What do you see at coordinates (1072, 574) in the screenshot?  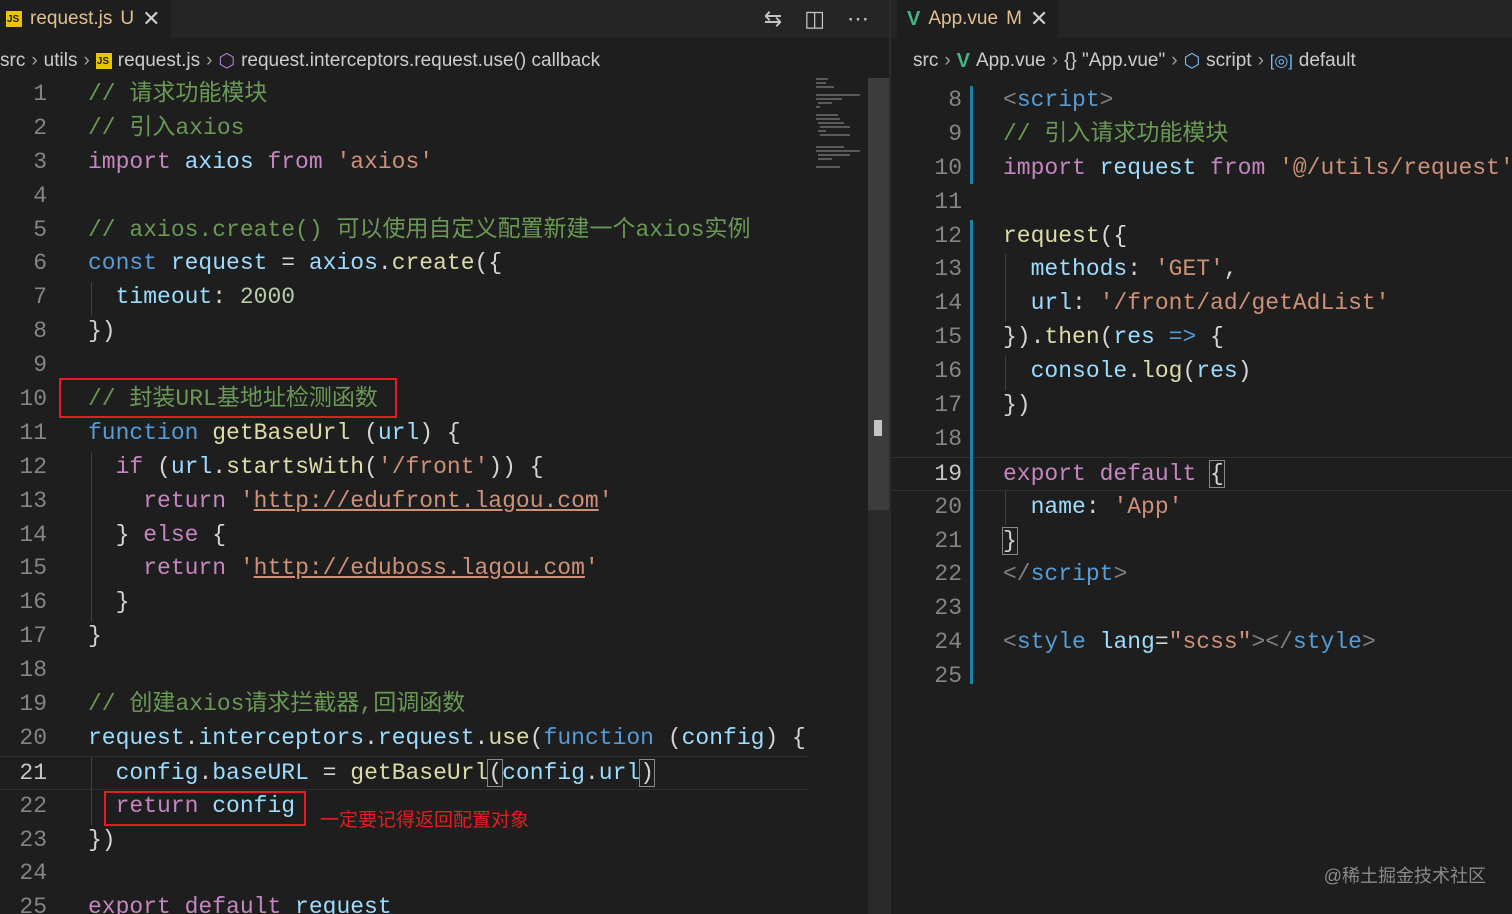 I see `code-token: script` at bounding box center [1072, 574].